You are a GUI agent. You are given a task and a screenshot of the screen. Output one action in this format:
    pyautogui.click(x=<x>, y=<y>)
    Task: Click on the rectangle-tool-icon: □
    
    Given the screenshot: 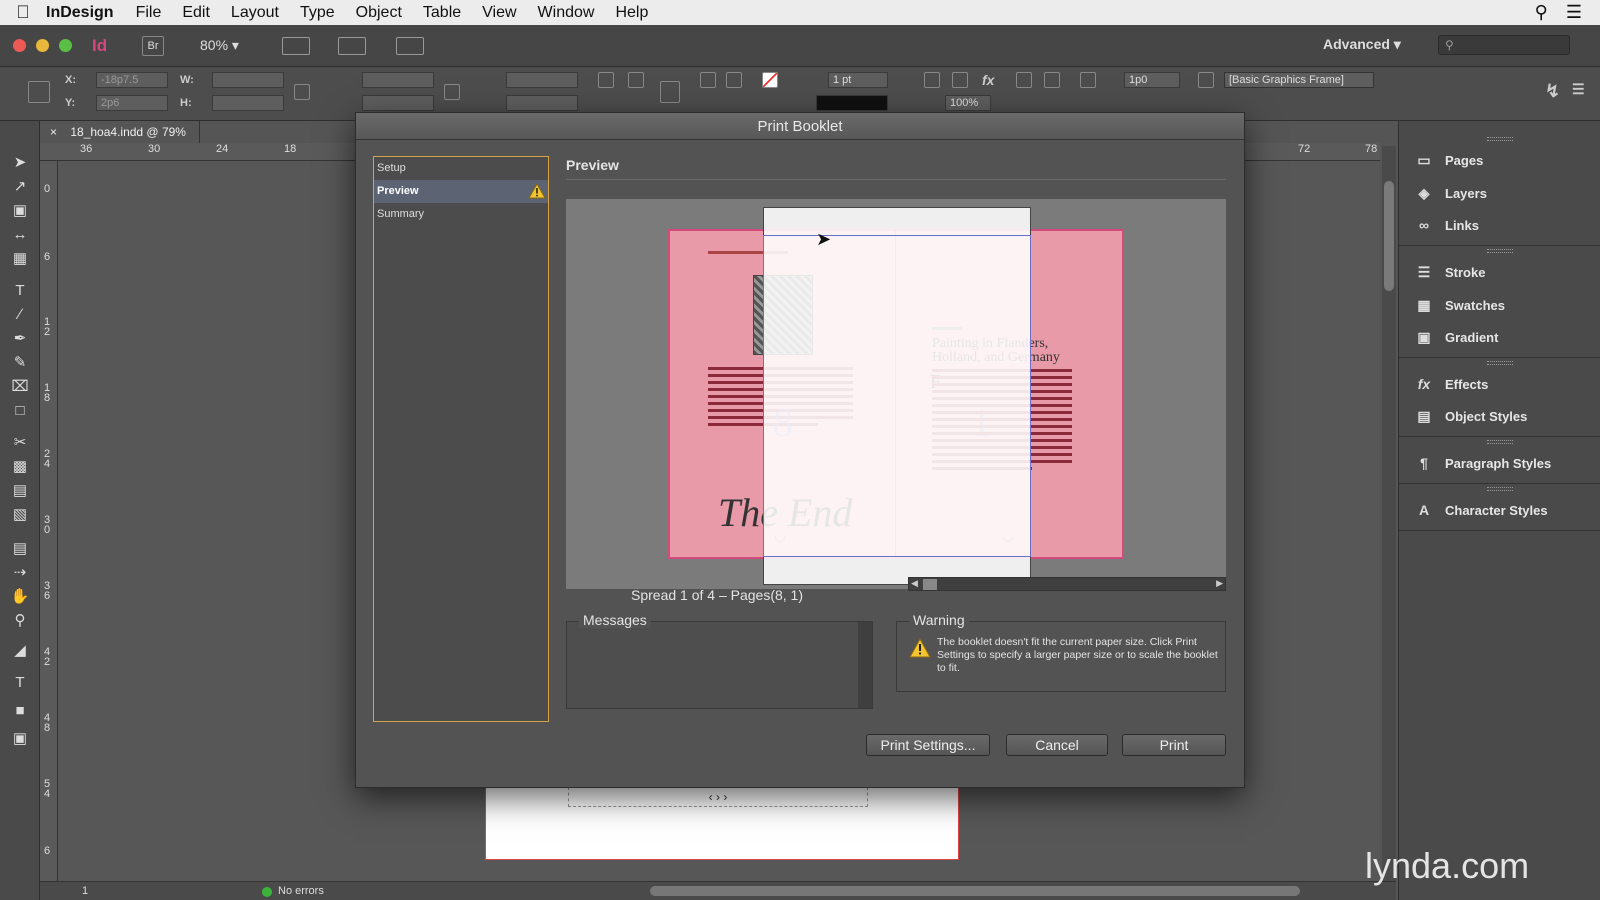 What is the action you would take?
    pyautogui.click(x=20, y=411)
    